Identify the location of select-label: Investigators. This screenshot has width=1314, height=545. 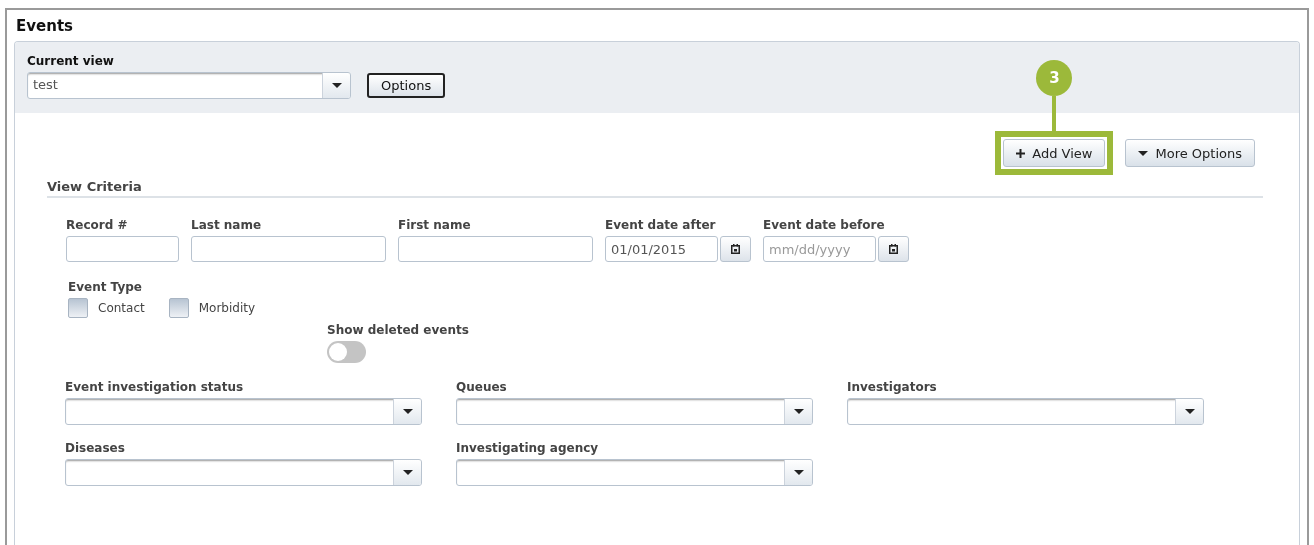
(892, 387).